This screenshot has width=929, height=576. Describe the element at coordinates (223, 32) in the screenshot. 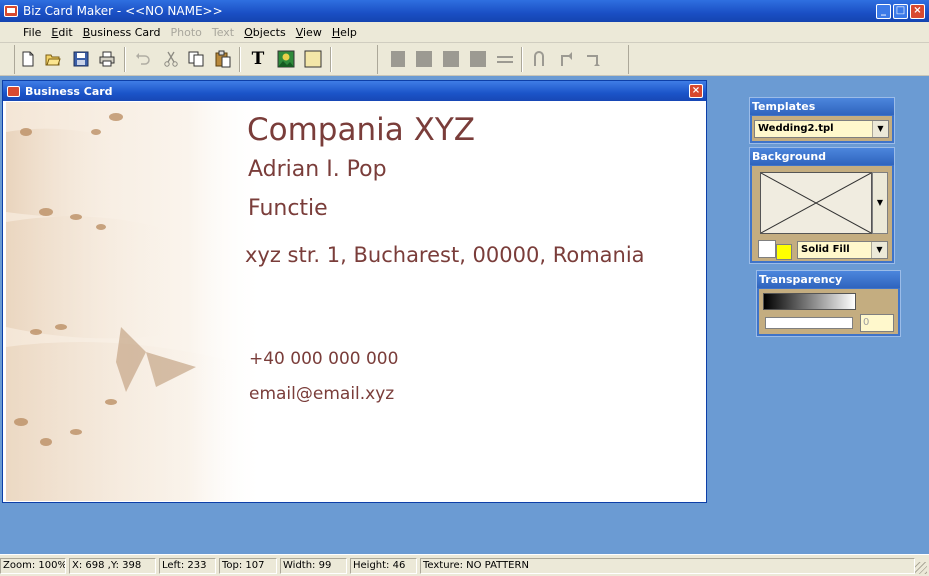

I see `menu-text: Text` at that location.